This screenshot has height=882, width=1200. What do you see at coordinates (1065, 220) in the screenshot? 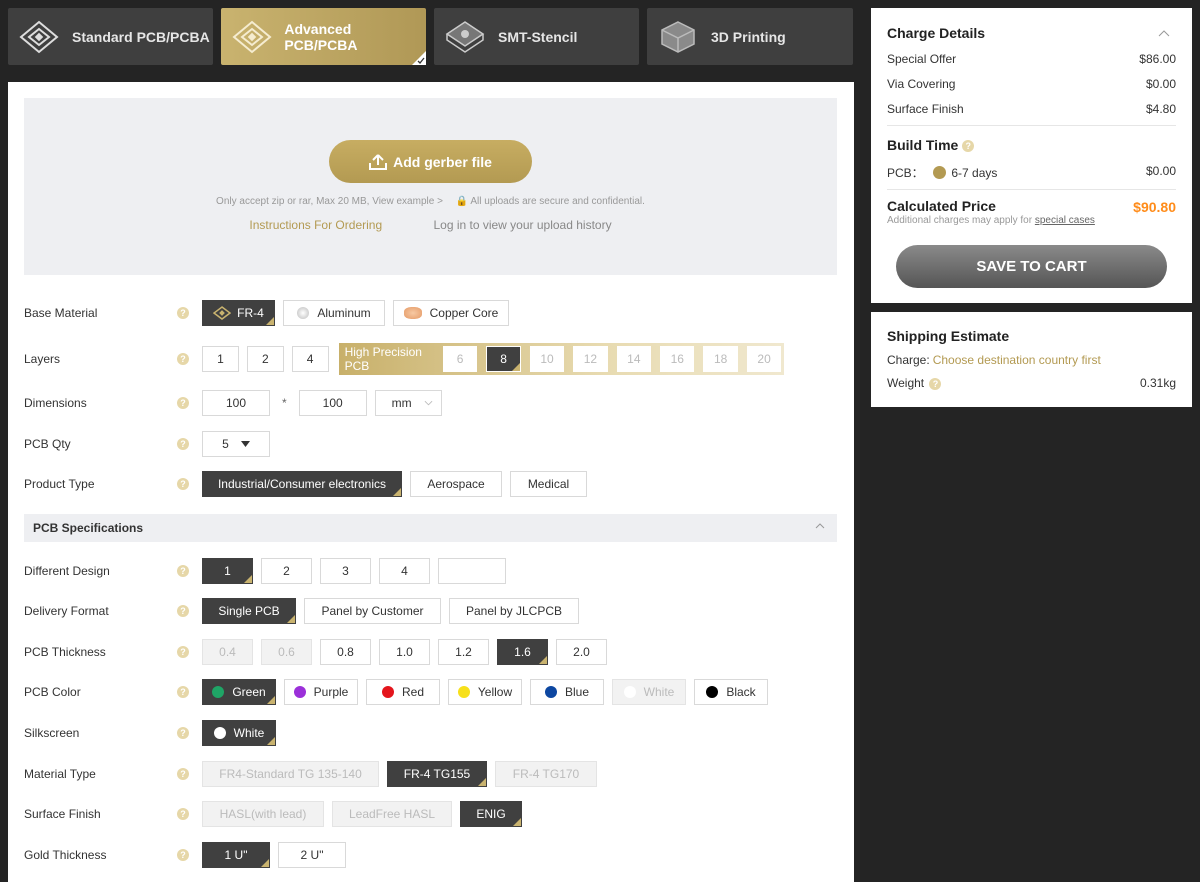
I see `special-cases-link: special cases` at bounding box center [1065, 220].